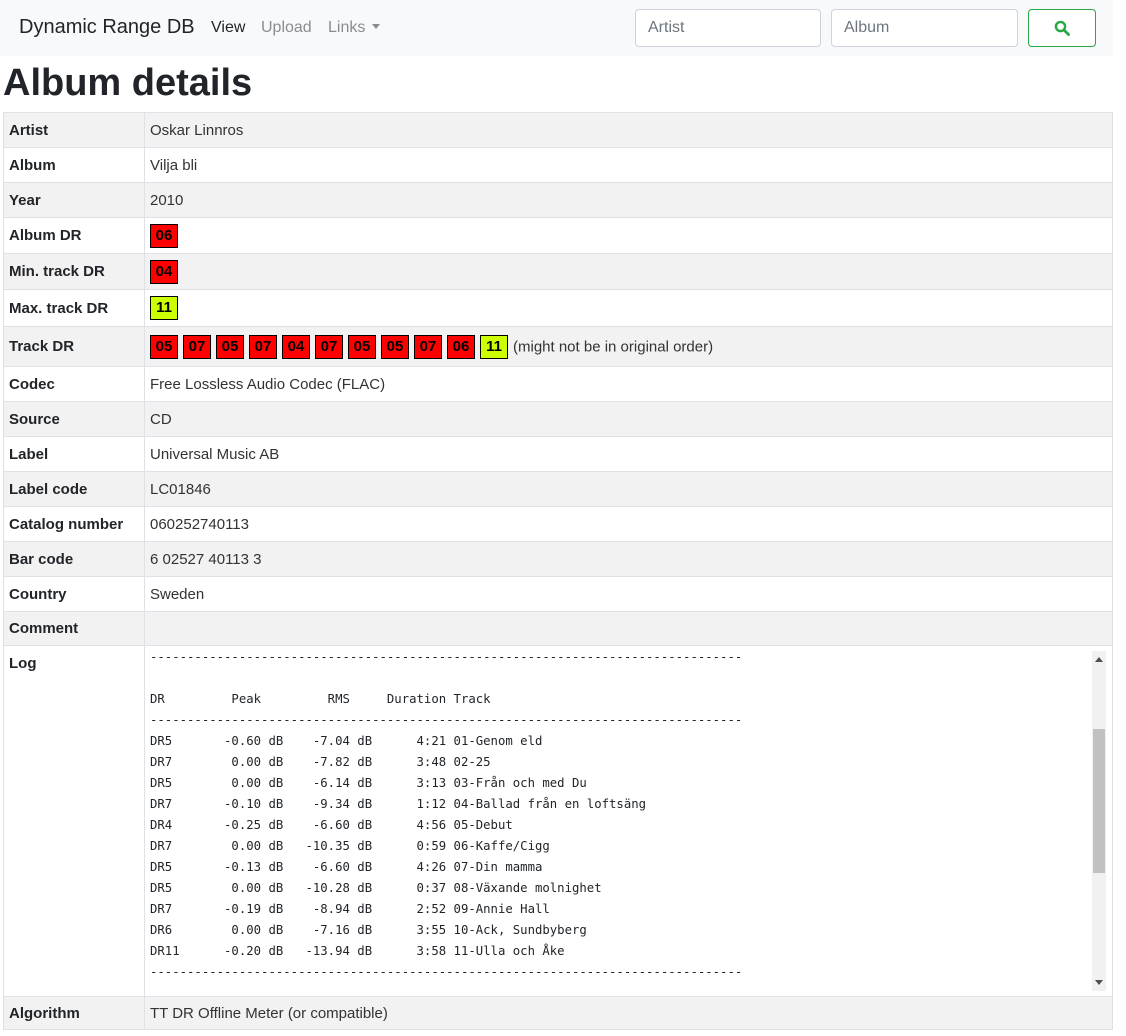 The height and width of the screenshot is (1036, 1126). What do you see at coordinates (628, 594) in the screenshot?
I see `country-value: Sweden` at bounding box center [628, 594].